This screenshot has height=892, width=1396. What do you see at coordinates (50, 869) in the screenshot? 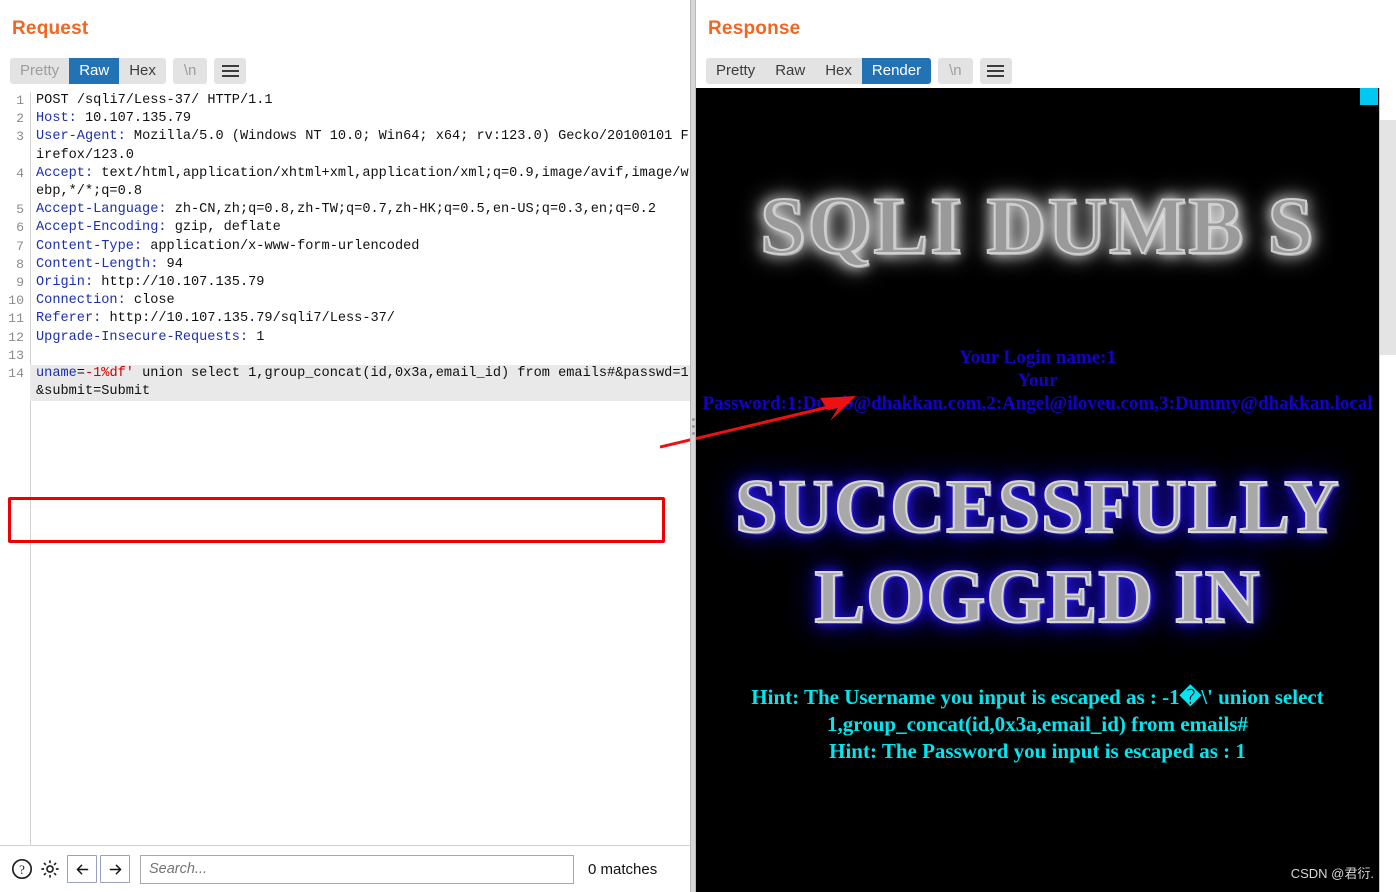
I see `gear-icon` at bounding box center [50, 869].